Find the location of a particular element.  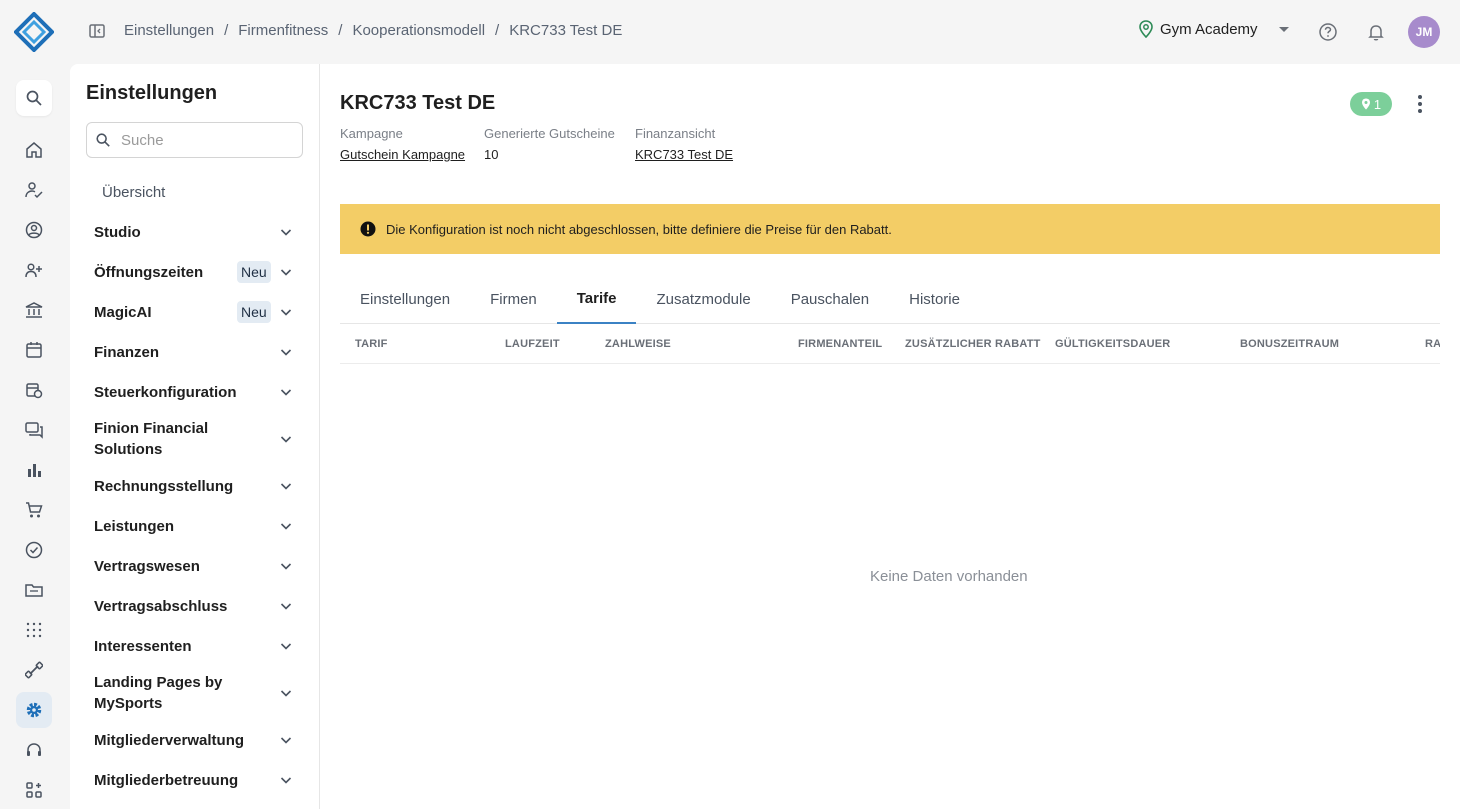

column-header-bonuszeitraum: BONUSZEITRAUM is located at coordinates (1289, 344).